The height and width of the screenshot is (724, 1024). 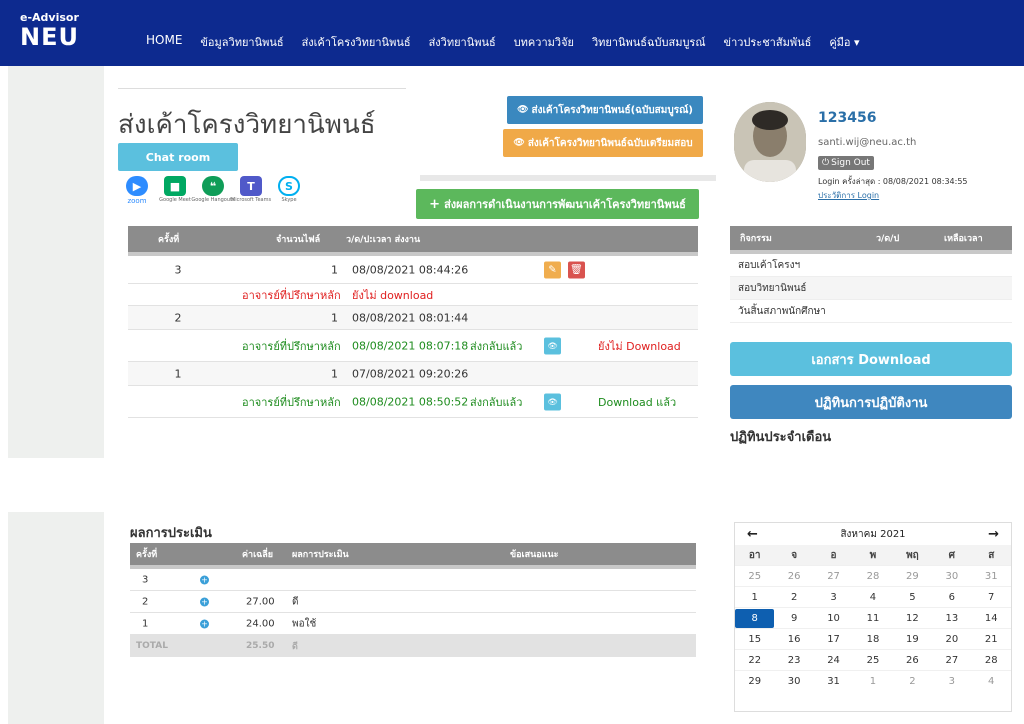 I want to click on zoom-caption: zoom, so click(x=137, y=201).